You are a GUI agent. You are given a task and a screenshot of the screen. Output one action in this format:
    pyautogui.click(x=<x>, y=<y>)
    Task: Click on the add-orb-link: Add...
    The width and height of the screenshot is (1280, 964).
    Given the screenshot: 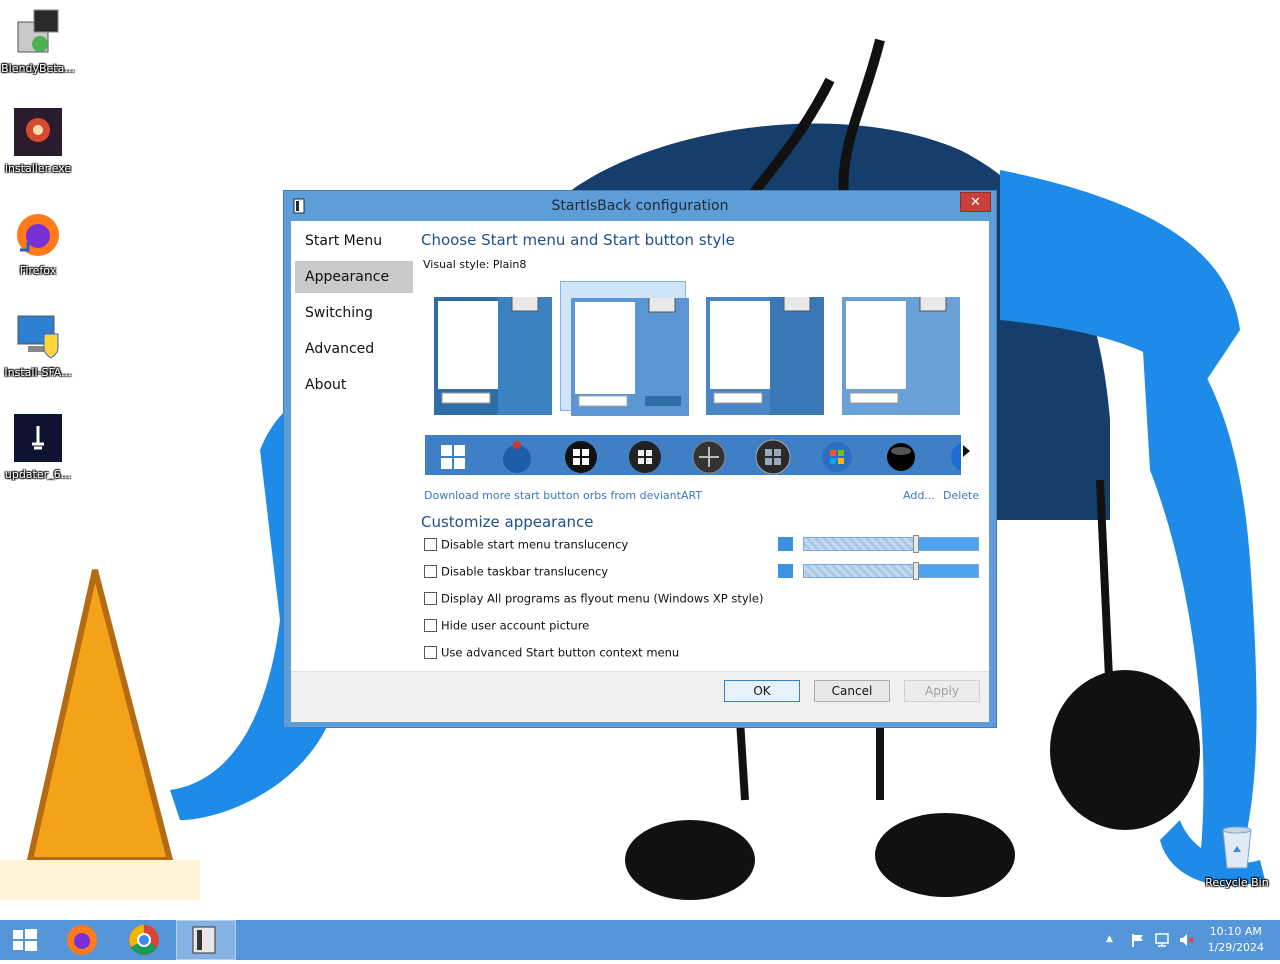 What is the action you would take?
    pyautogui.click(x=919, y=495)
    